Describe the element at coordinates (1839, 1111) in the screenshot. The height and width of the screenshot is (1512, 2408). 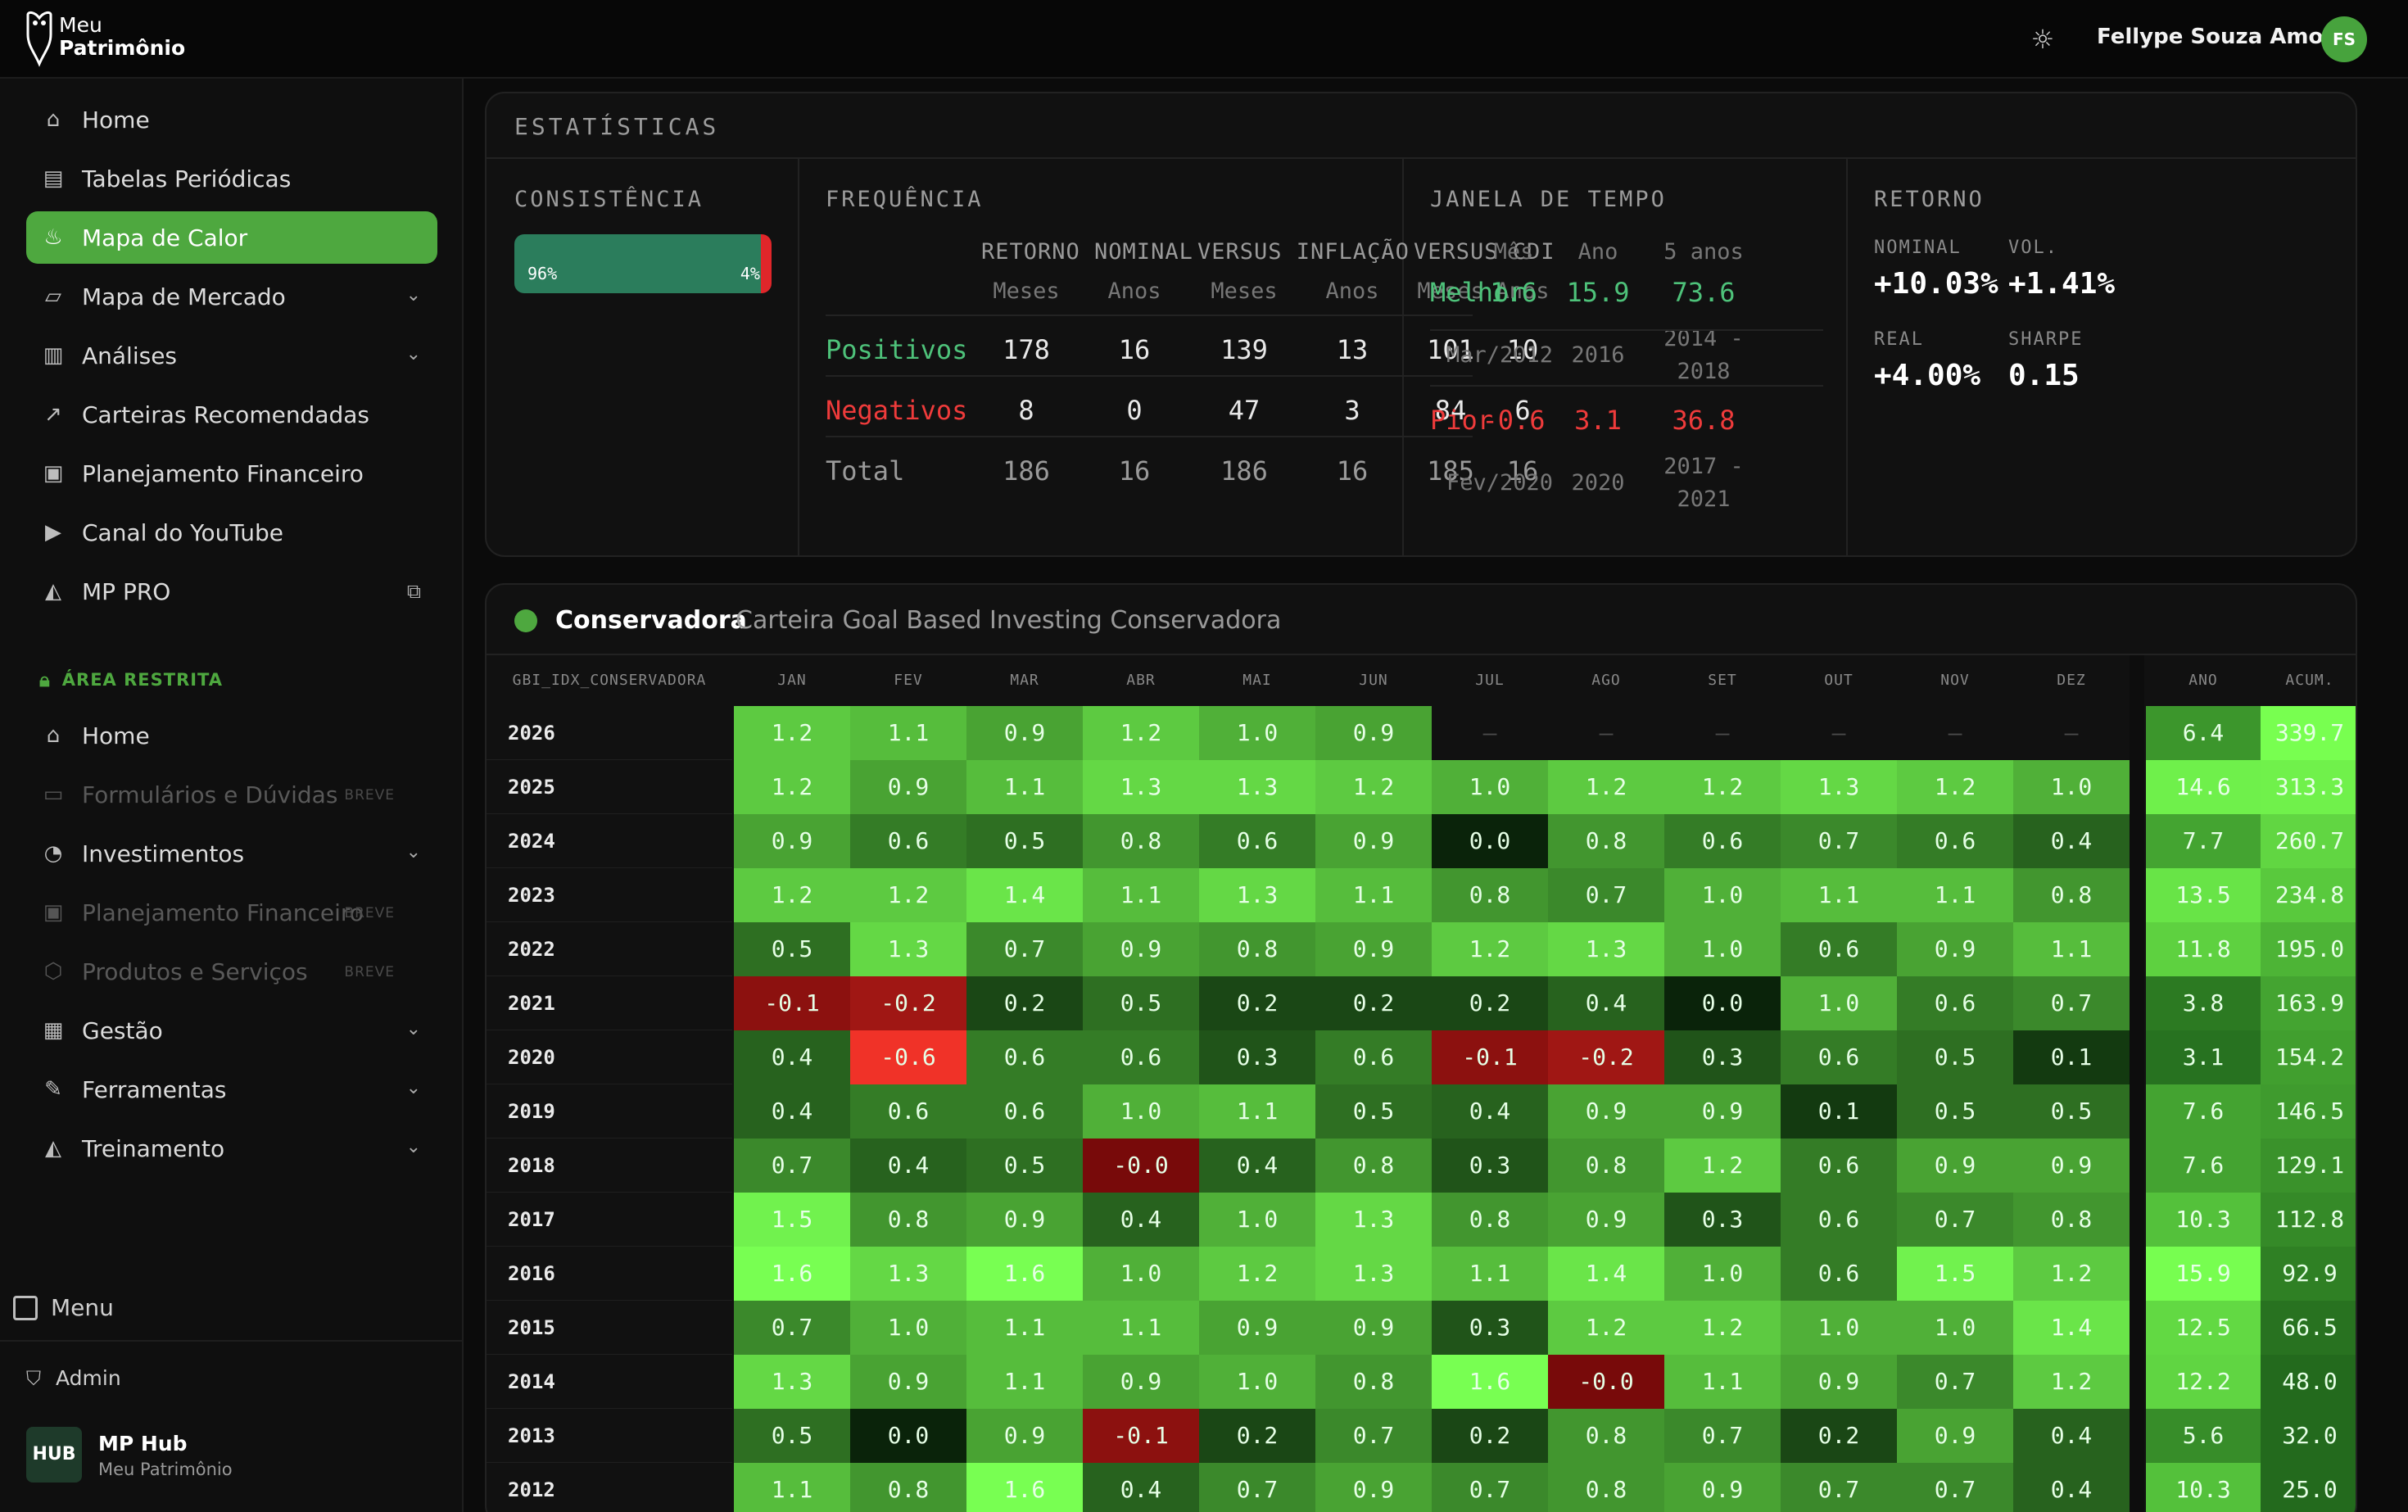
I see `heatmap-cell: 0.1` at that location.